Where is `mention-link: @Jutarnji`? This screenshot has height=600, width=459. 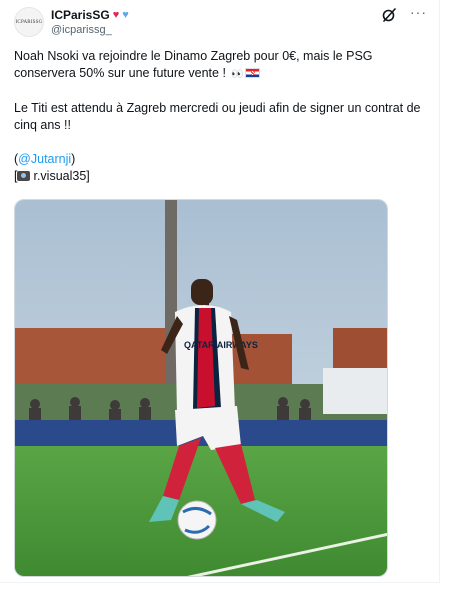 mention-link: @Jutarnji is located at coordinates (44, 159).